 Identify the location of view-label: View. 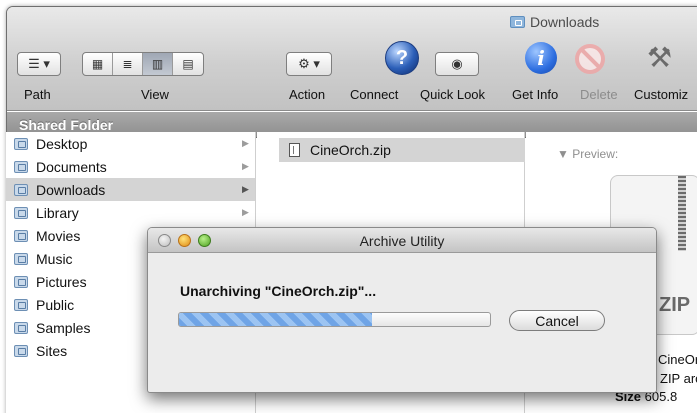
(155, 94).